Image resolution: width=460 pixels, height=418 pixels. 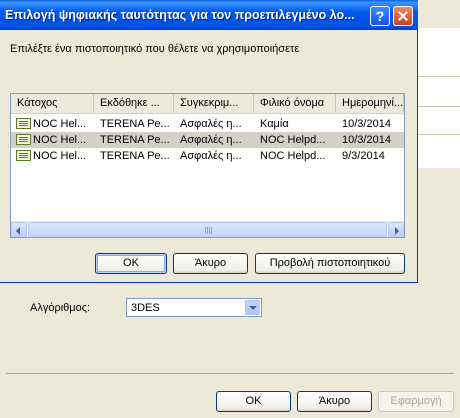 I want to click on ok-button: OK, so click(x=131, y=263).